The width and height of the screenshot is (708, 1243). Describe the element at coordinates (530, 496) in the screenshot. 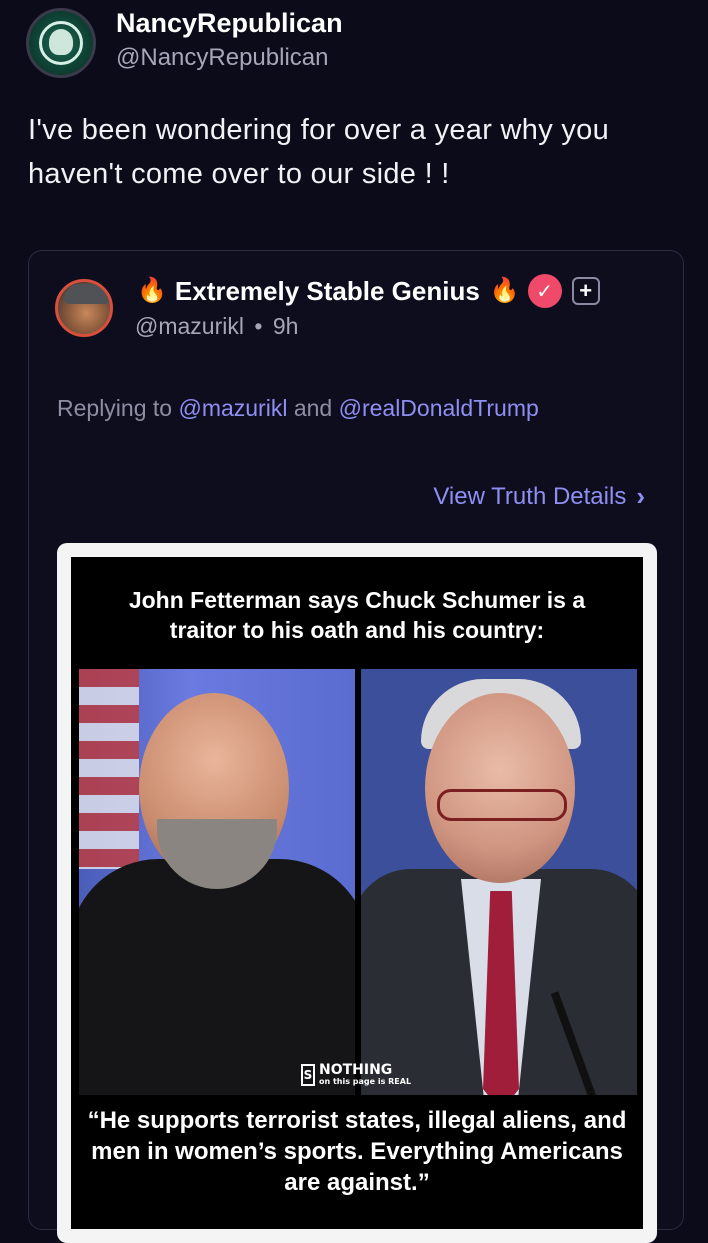

I see `view-details-label: View Truth Details` at that location.